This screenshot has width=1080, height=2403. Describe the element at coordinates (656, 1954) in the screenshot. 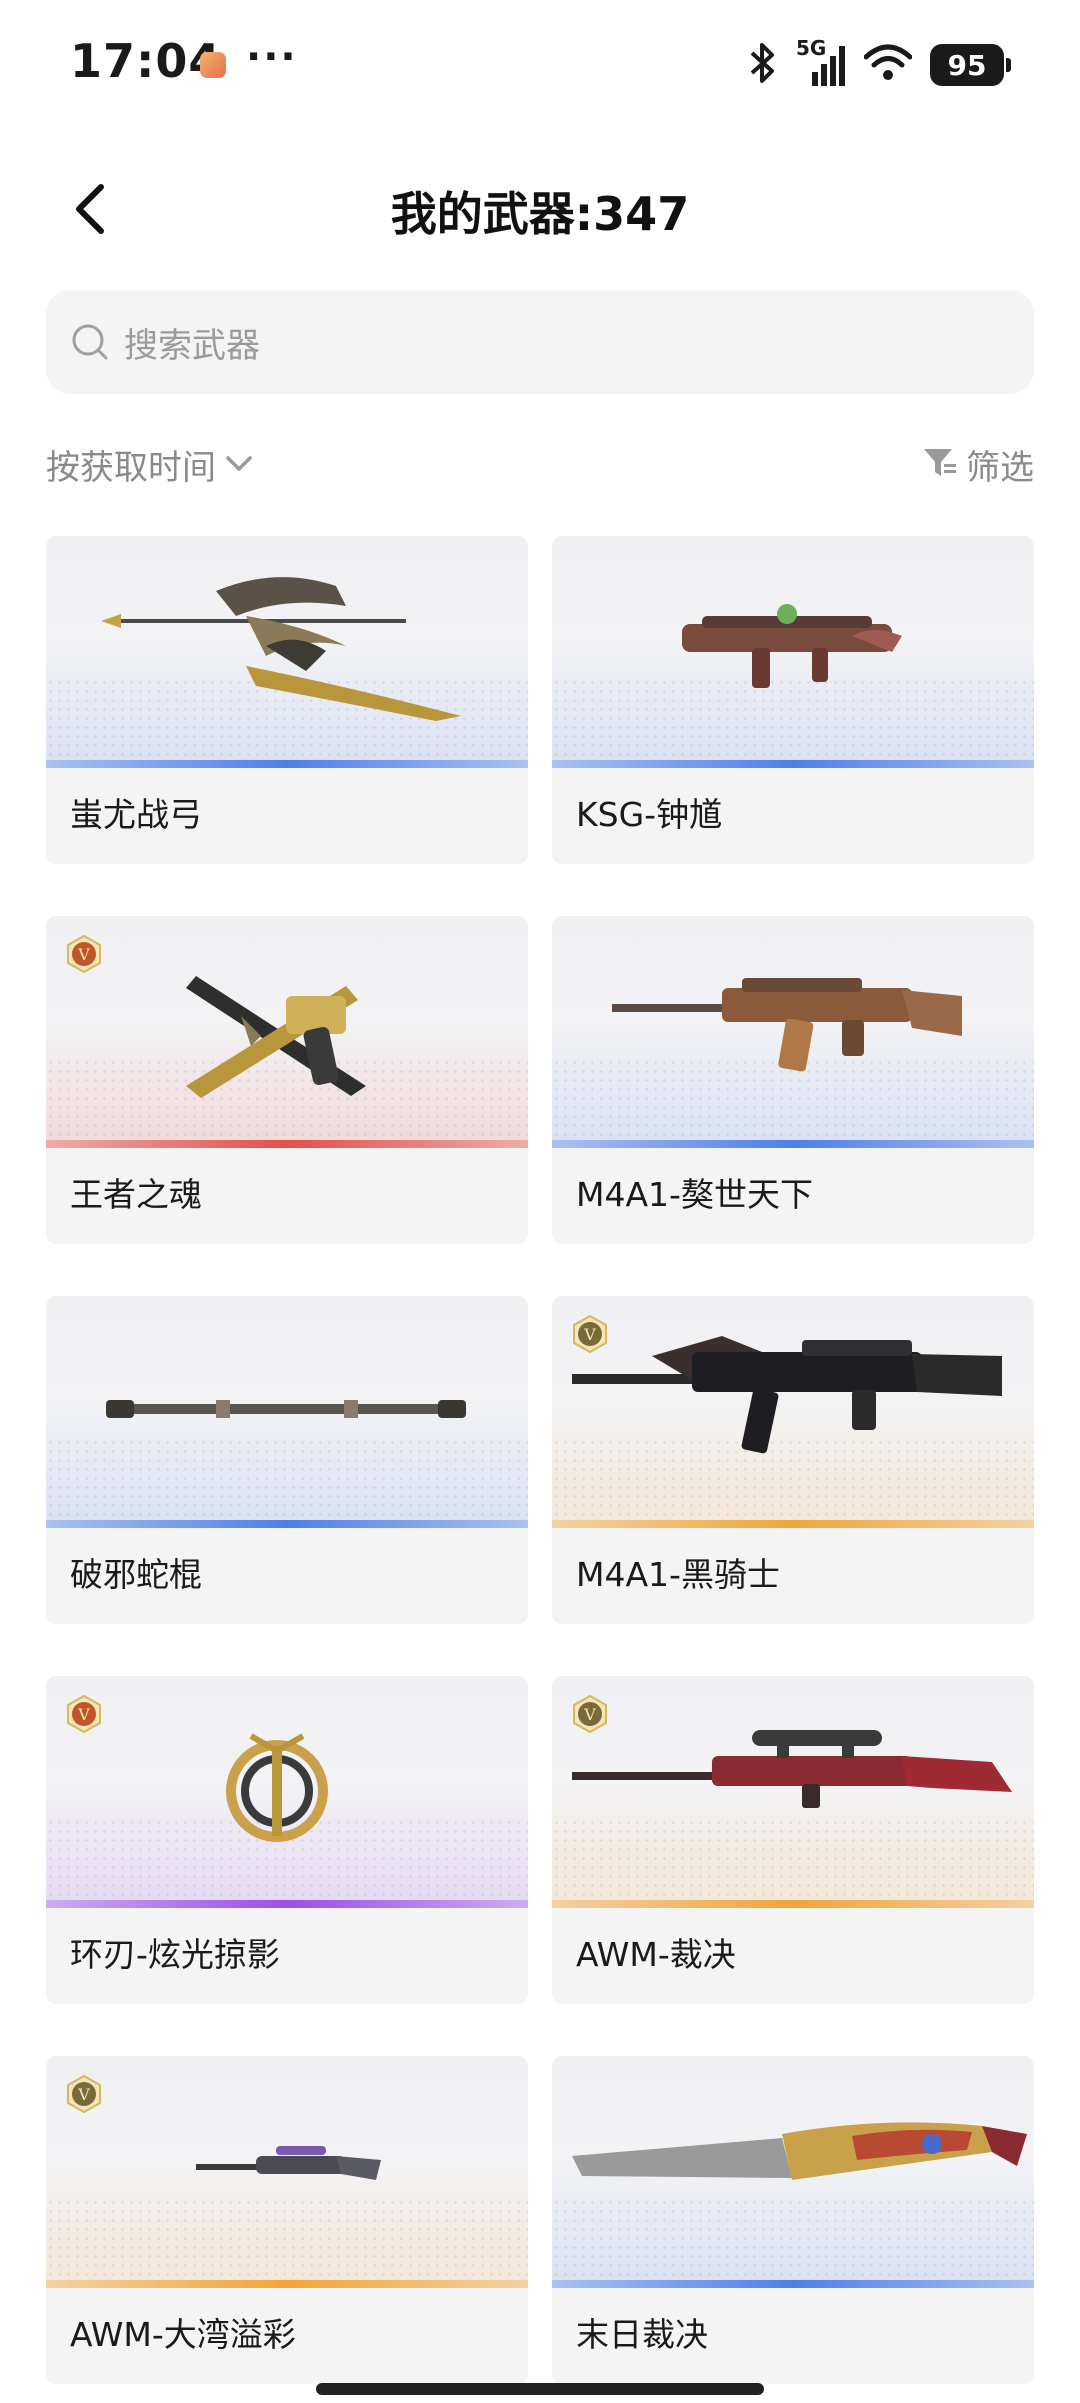

I see `weapon-name: AWM-裁决` at that location.